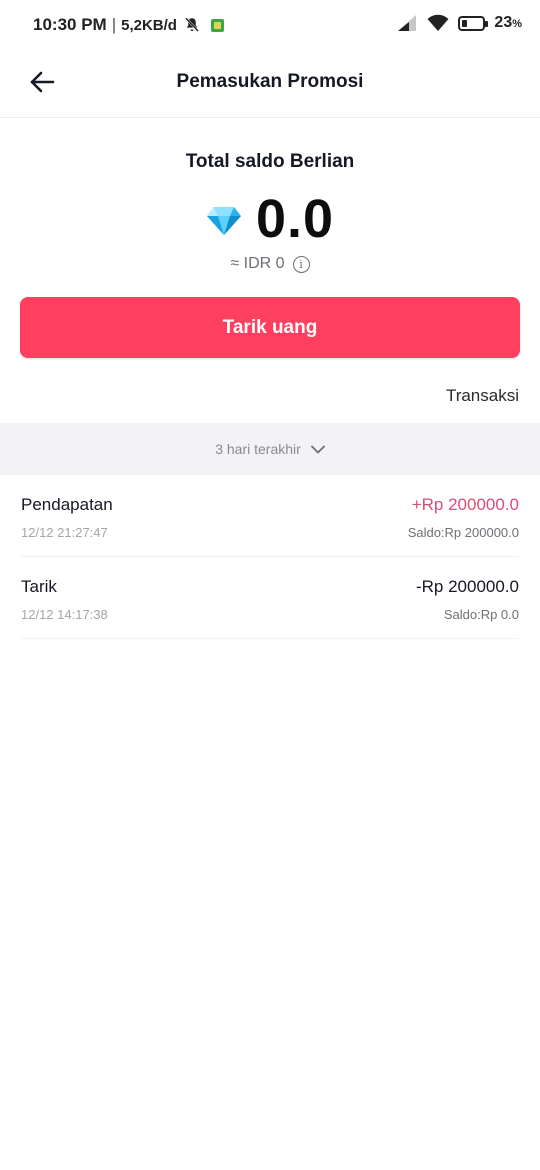 The height and width of the screenshot is (1170, 540). I want to click on header: Pemasukan Promosi, so click(270, 84).